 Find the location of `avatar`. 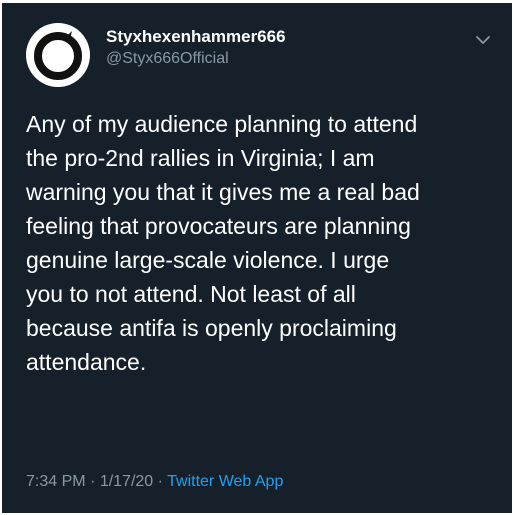

avatar is located at coordinates (58, 55).